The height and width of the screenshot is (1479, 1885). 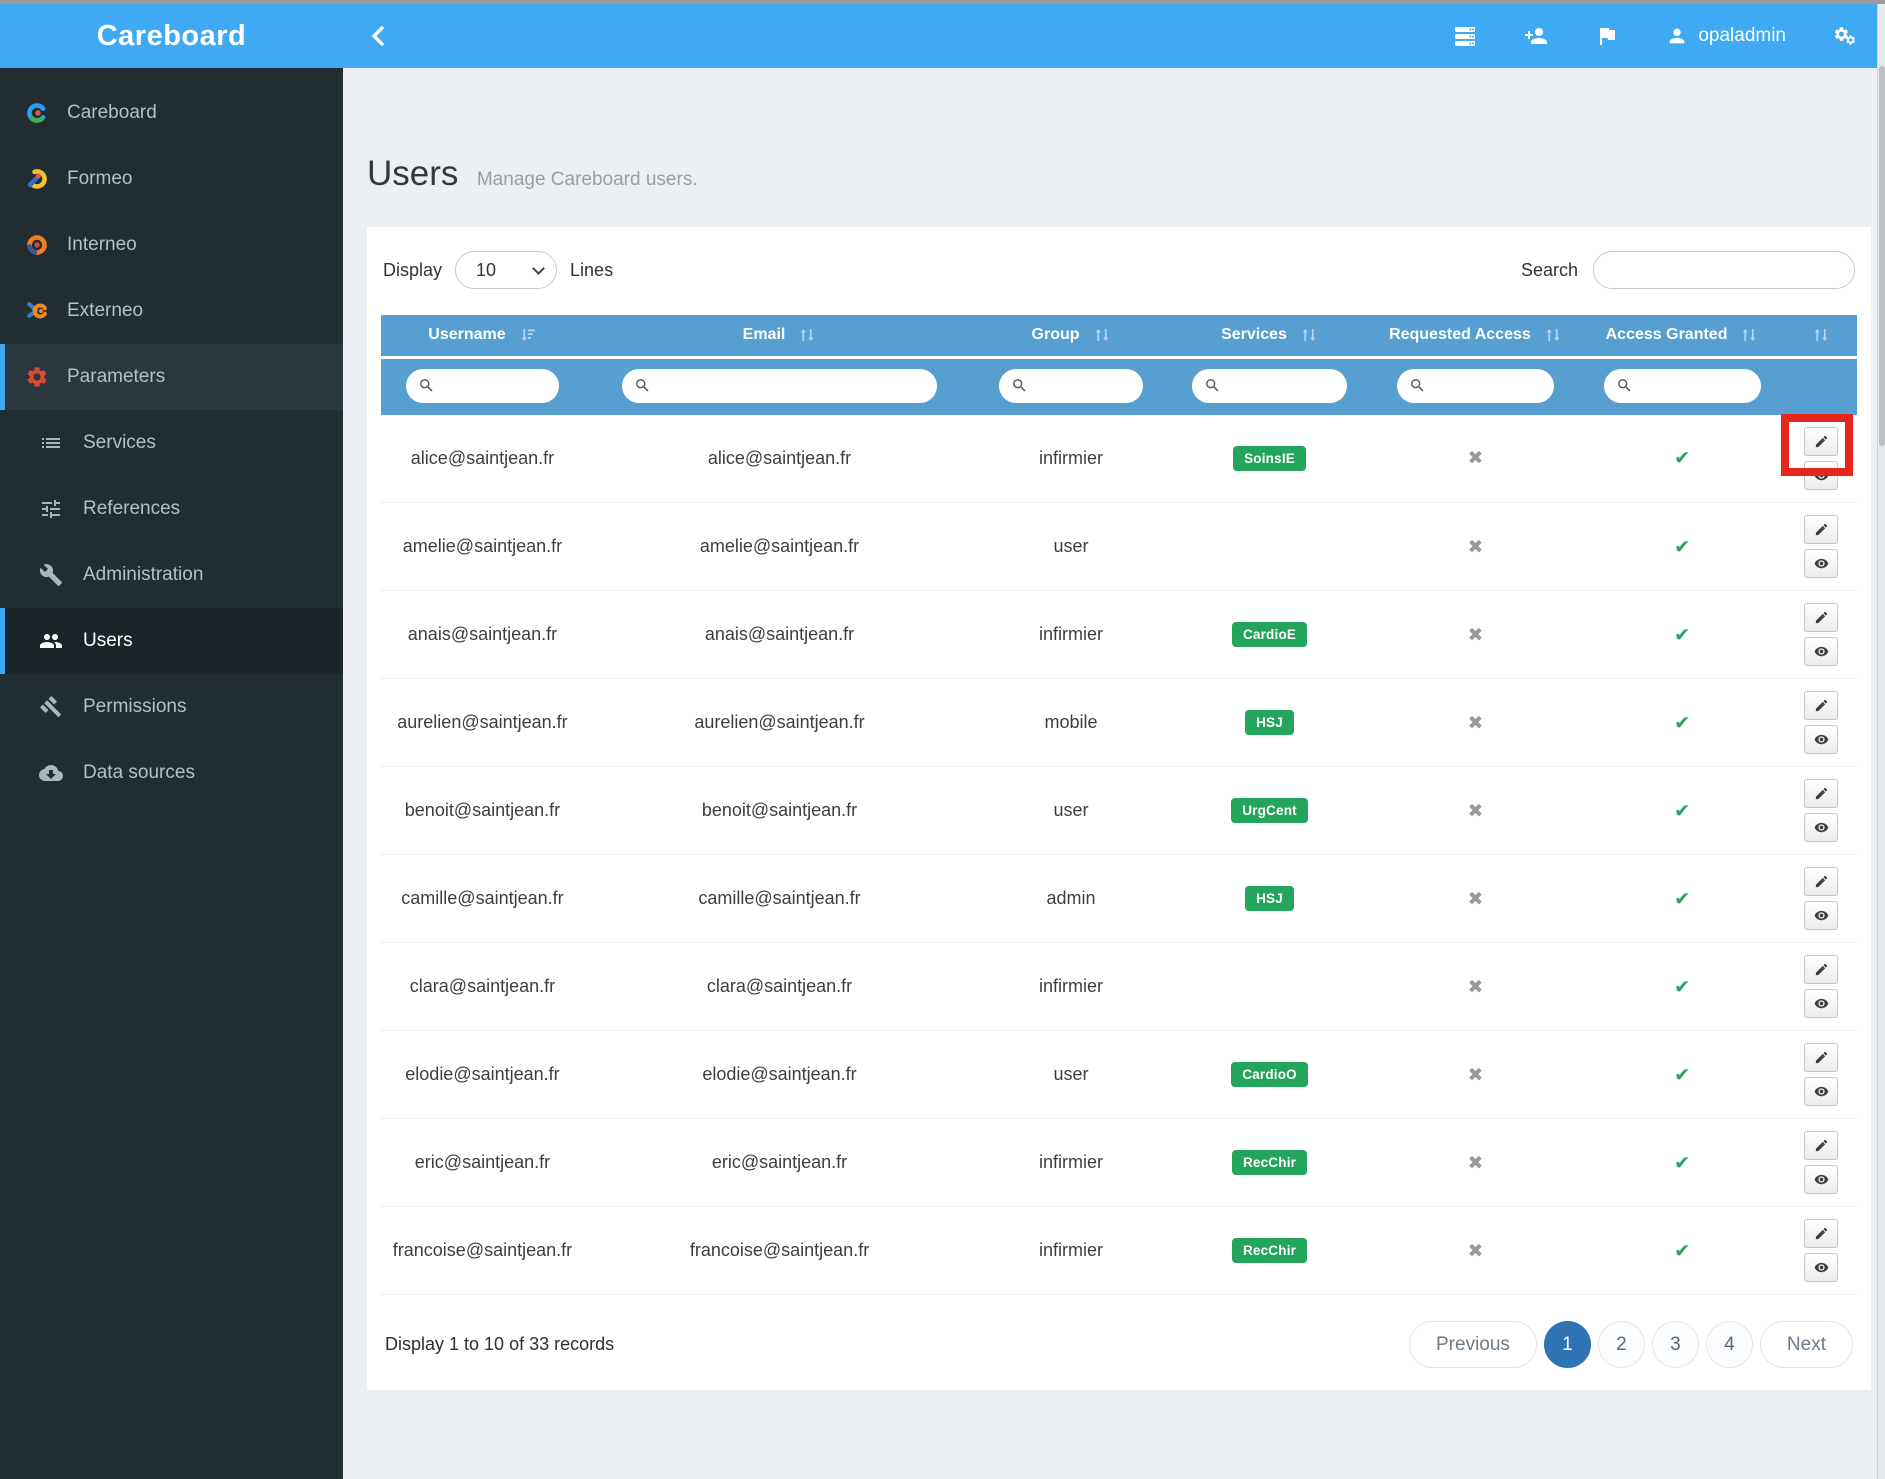 What do you see at coordinates (1019, 385) in the screenshot?
I see `search-icon` at bounding box center [1019, 385].